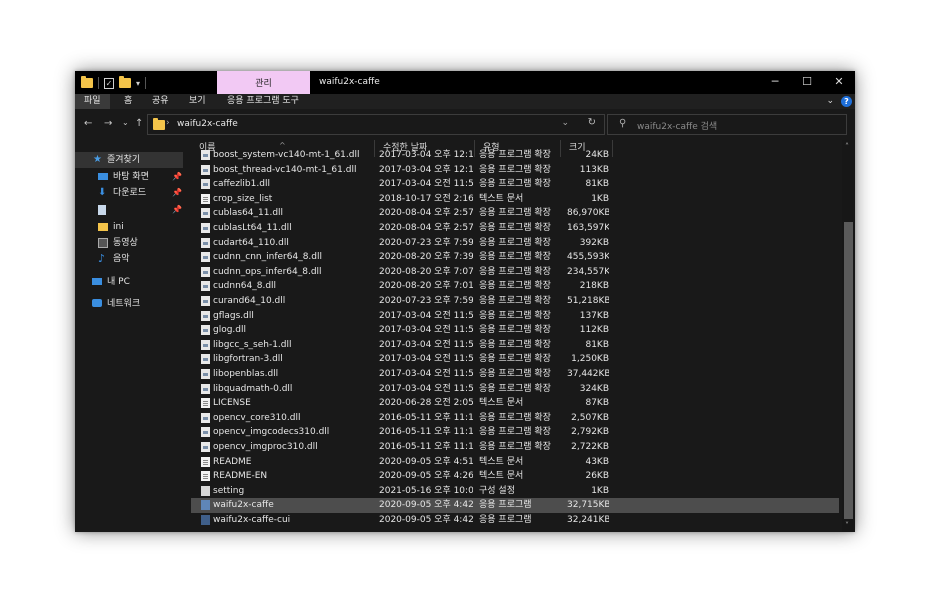 This screenshot has height=604, width=930. Describe the element at coordinates (160, 101) in the screenshot. I see `tab-share: 공유` at that location.